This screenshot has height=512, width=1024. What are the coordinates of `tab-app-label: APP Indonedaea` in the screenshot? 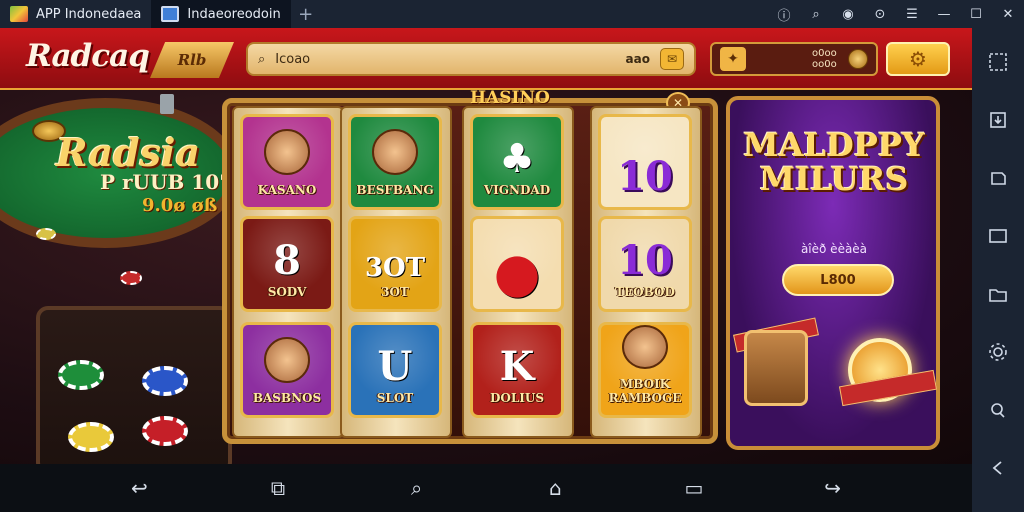 It's located at (89, 14).